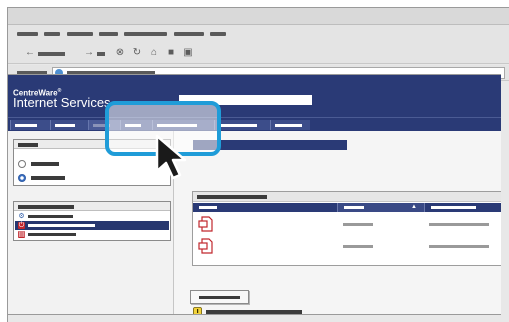 The width and height of the screenshot is (509, 322). I want to click on section-heading, so click(270, 145).